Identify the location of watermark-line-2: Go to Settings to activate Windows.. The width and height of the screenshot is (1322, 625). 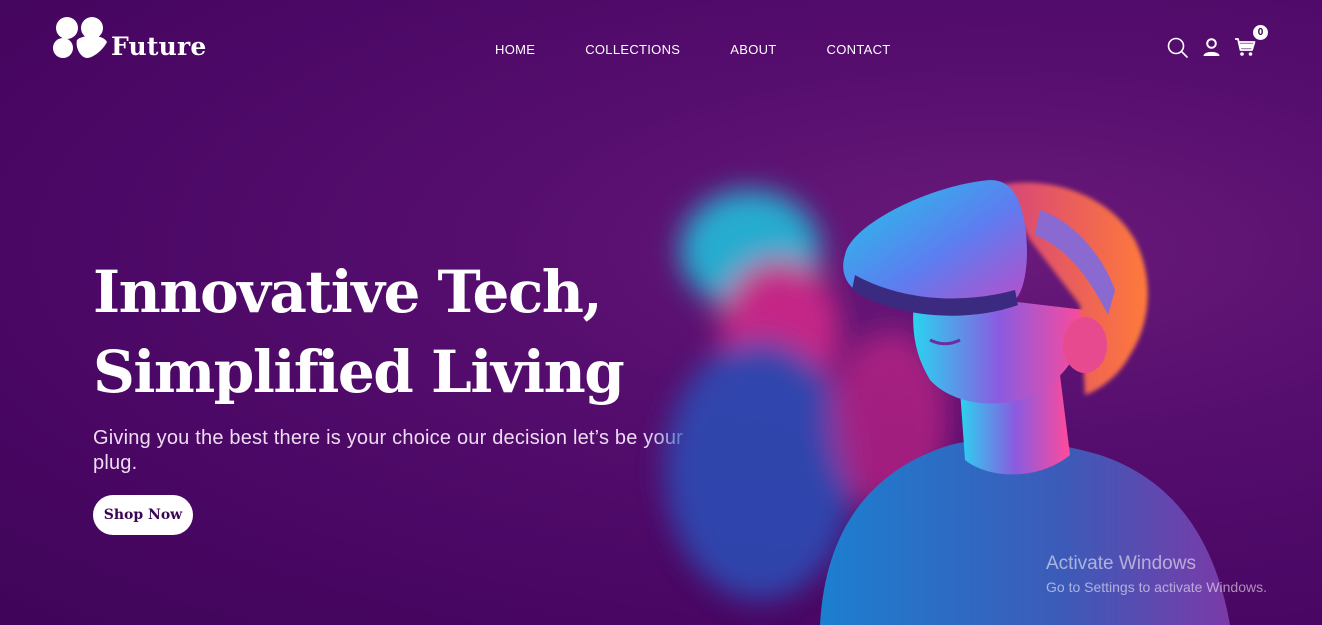
(1156, 587).